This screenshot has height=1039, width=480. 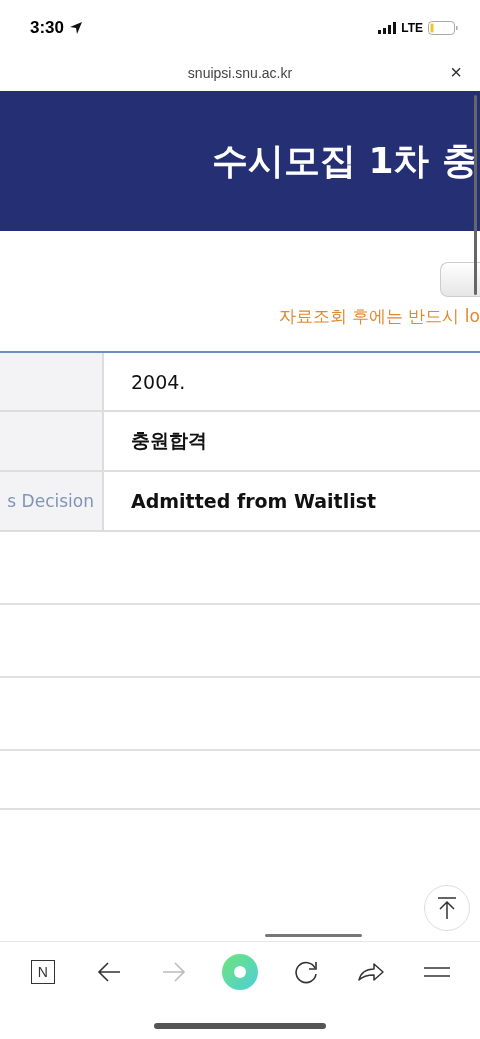 What do you see at coordinates (42, 972) in the screenshot?
I see `home-button: N` at bounding box center [42, 972].